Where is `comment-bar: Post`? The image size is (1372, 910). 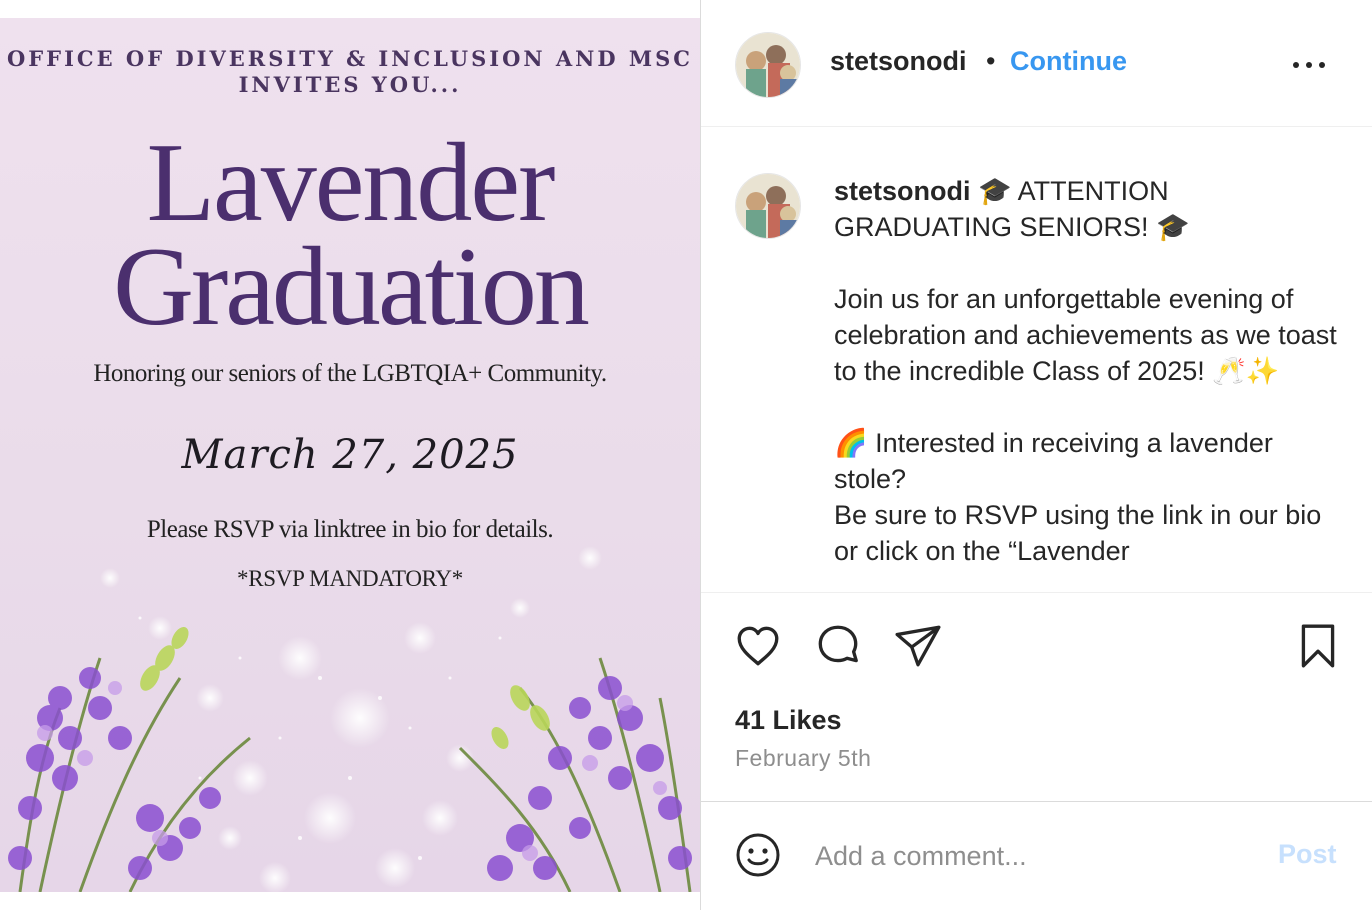
comment-bar: Post is located at coordinates (1036, 855).